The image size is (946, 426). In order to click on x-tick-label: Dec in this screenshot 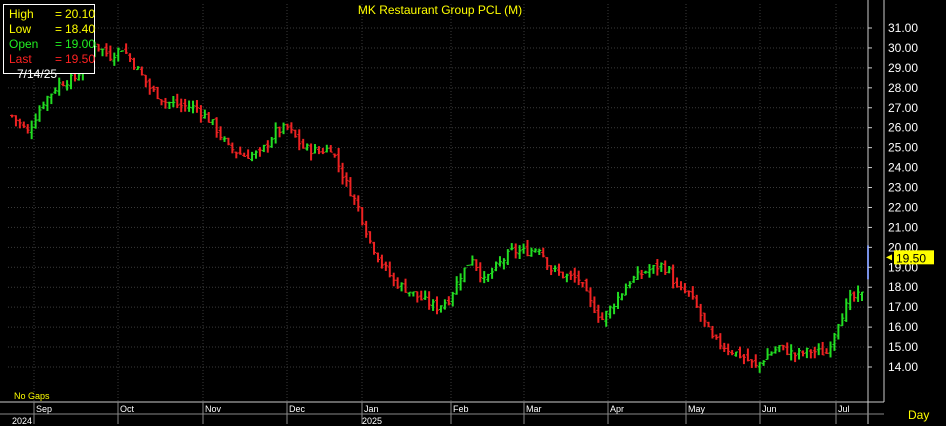, I will do `click(297, 409)`.